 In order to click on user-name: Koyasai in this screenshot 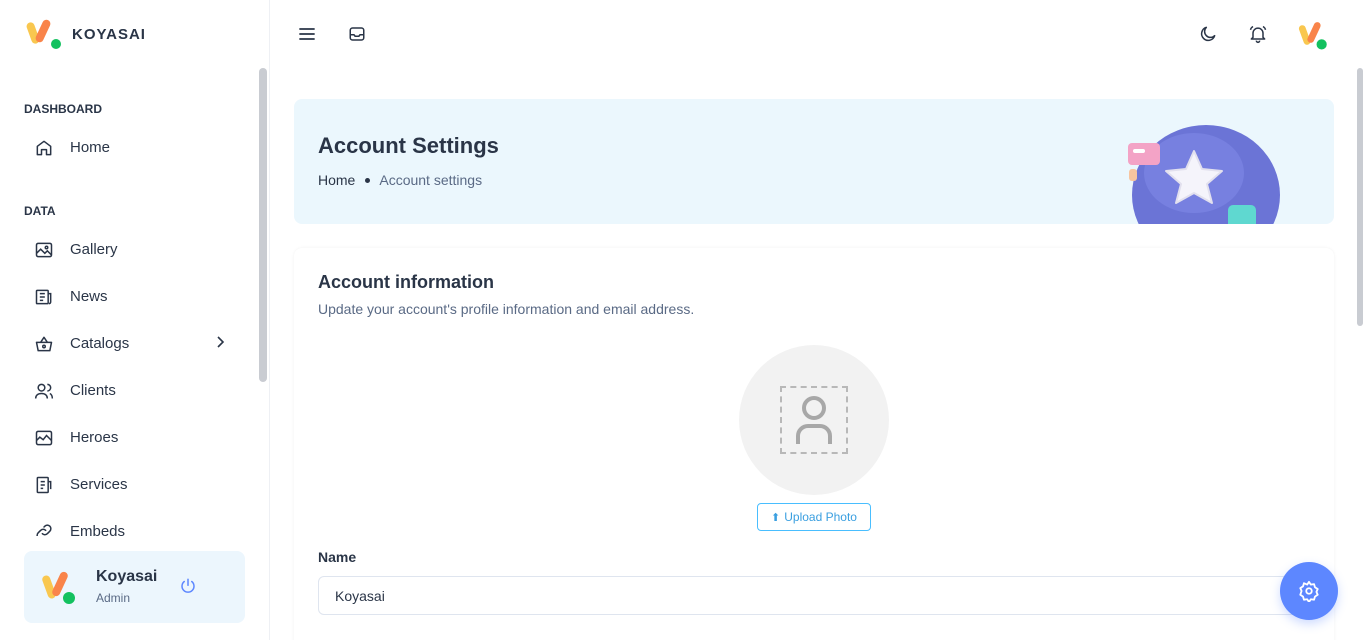, I will do `click(127, 576)`.